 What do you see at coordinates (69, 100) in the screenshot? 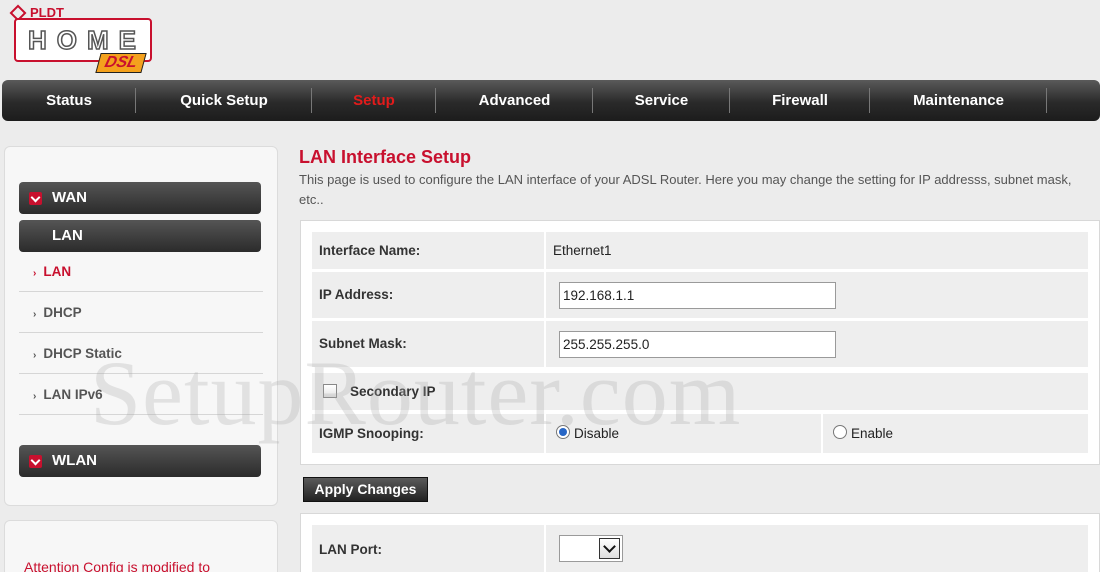
I see `nav-status: Status` at bounding box center [69, 100].